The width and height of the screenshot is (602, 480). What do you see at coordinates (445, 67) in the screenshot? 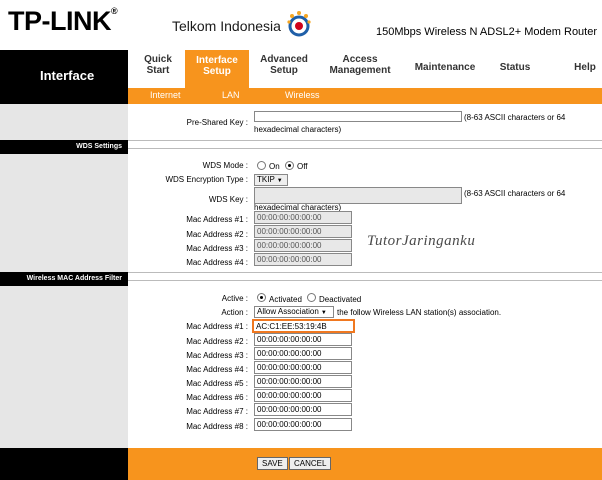
I see `nav-maintenance: Maintenance` at bounding box center [445, 67].